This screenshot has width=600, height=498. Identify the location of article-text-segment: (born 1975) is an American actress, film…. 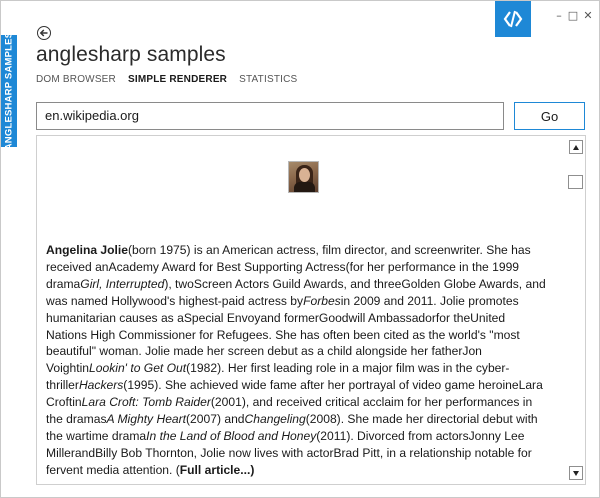
(329, 250).